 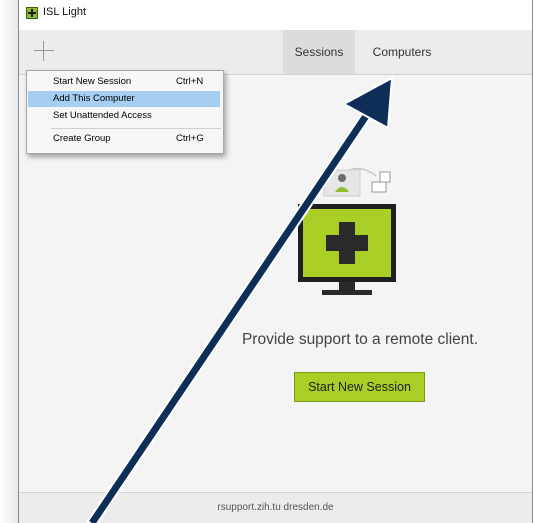 What do you see at coordinates (44, 51) in the screenshot?
I see `add-plus-icon` at bounding box center [44, 51].